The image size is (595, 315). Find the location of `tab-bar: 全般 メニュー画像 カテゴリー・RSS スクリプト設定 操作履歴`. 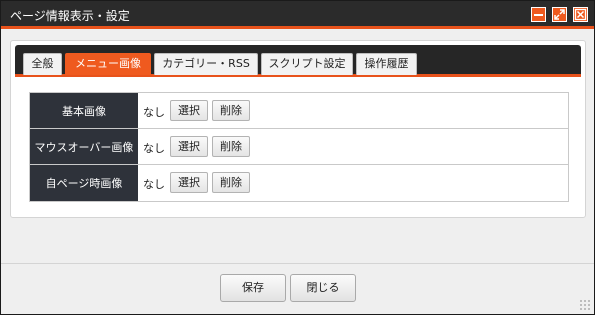

tab-bar: 全般 メニュー画像 カテゴリー・RSS スクリプト設定 操作履歴 is located at coordinates (298, 61).